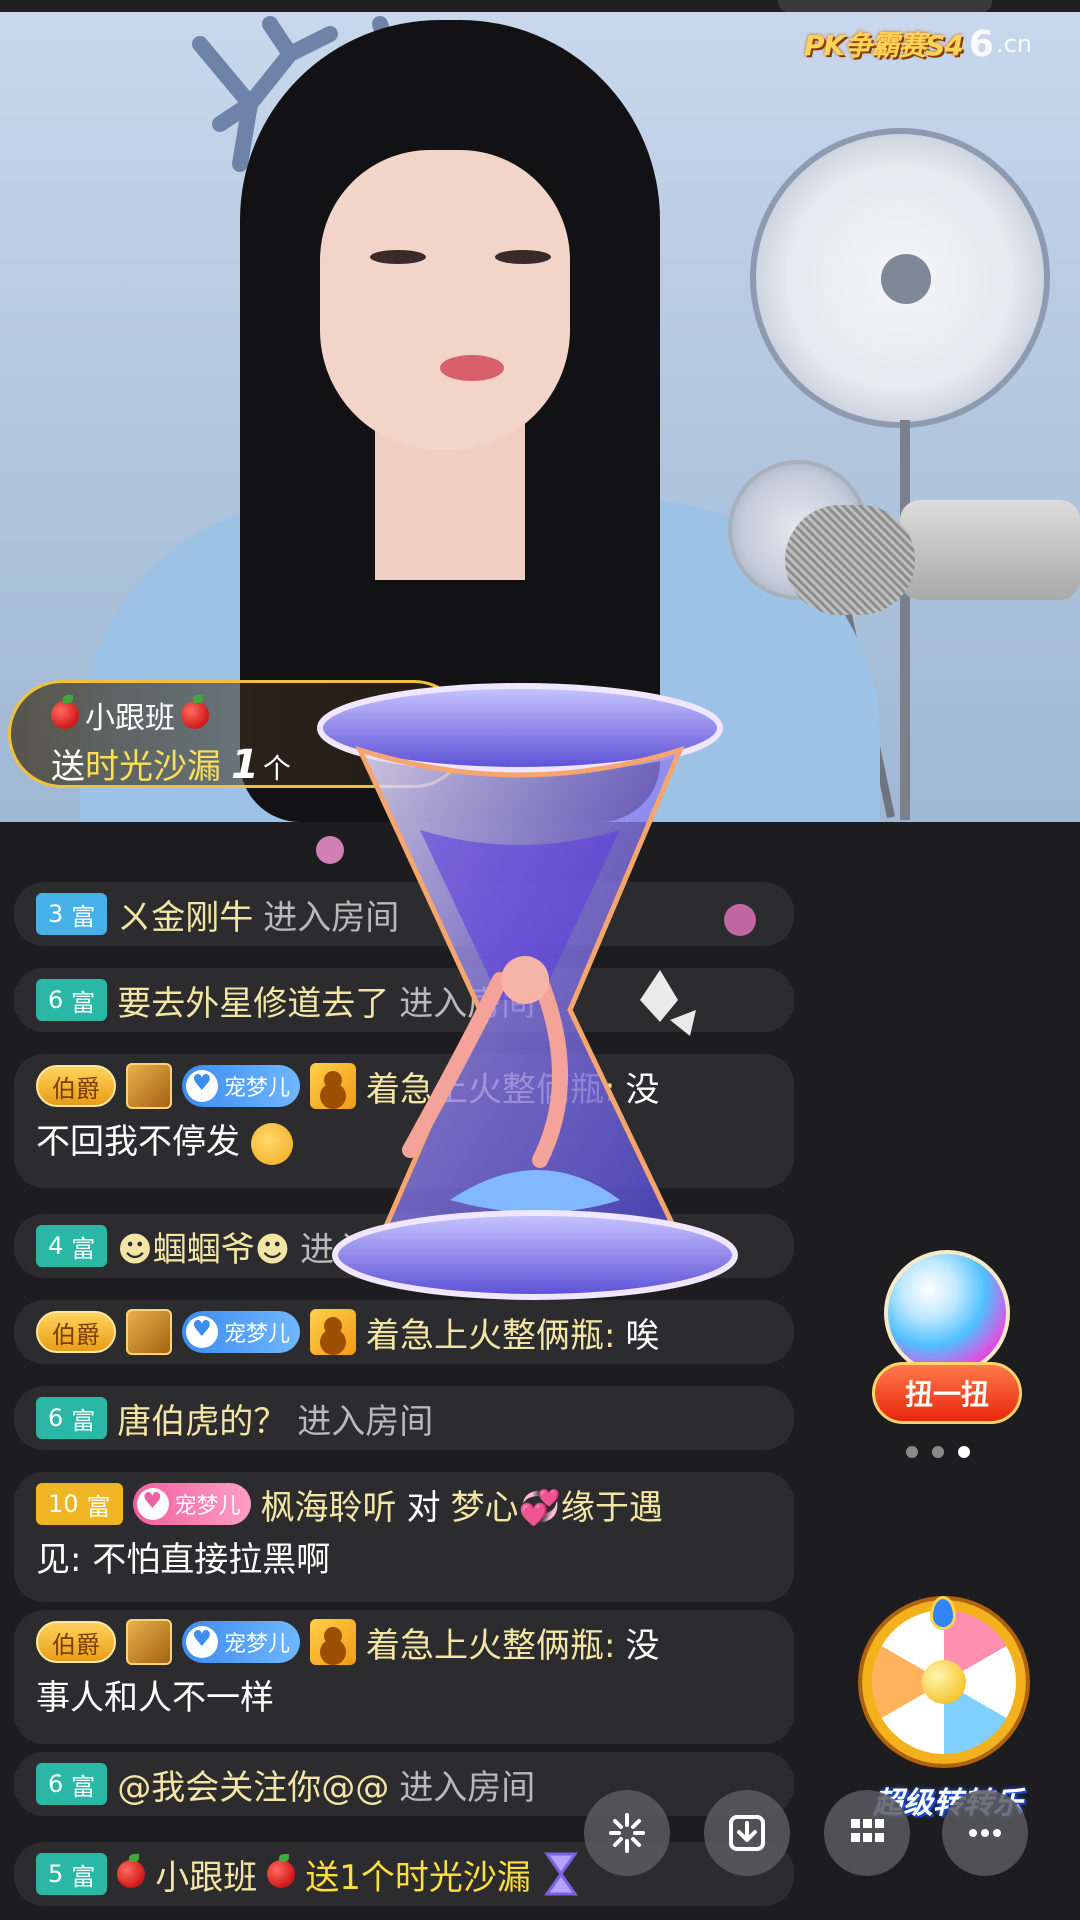 This screenshot has width=1080, height=1920. Describe the element at coordinates (68, 767) in the screenshot. I see `gift-send-prefix: 送` at that location.